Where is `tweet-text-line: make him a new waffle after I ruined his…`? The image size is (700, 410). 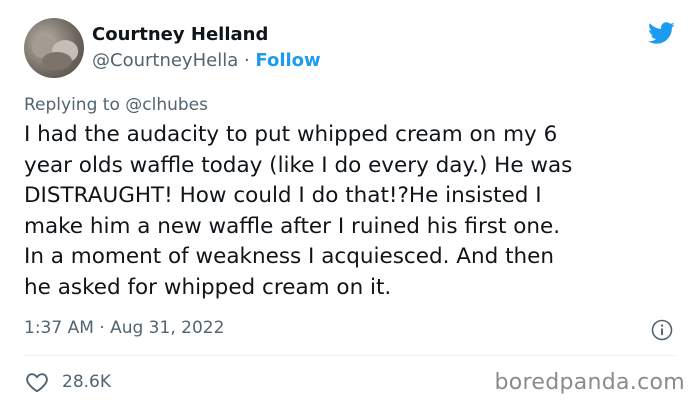 tweet-text-line: make him a new waffle after I ruined his… is located at coordinates (292, 226).